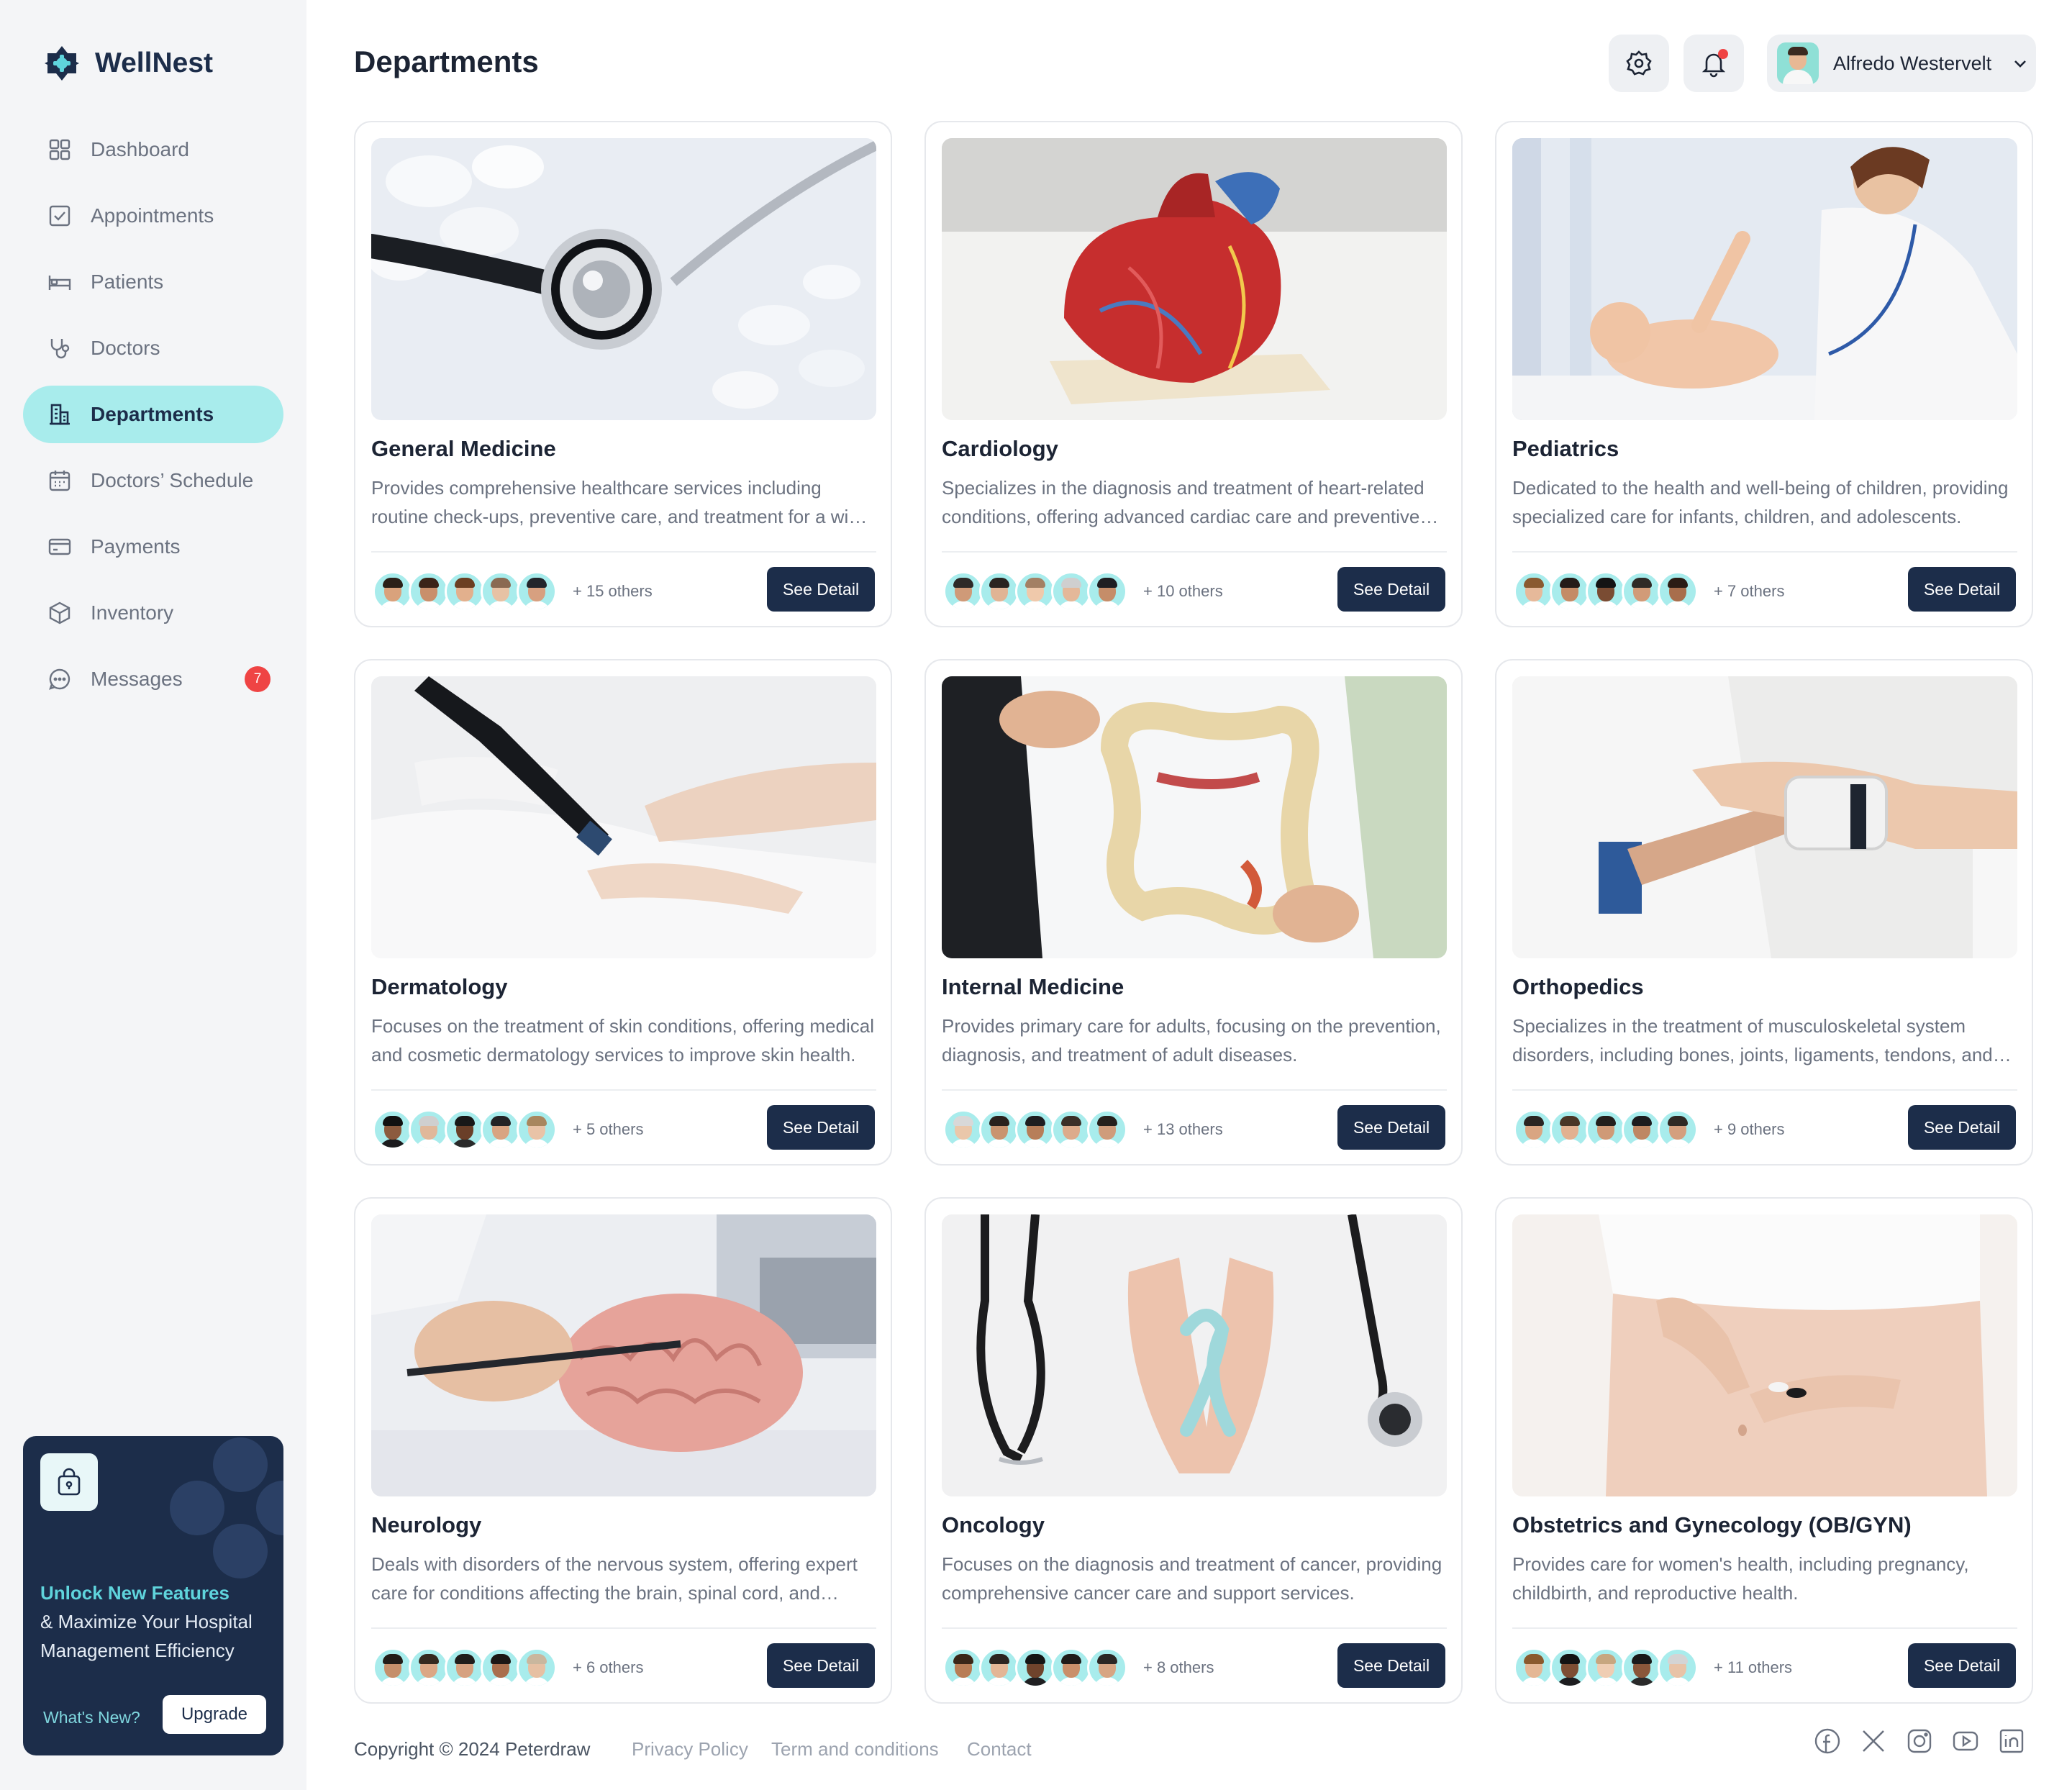  What do you see at coordinates (994, 1524) in the screenshot?
I see `department-name: Oncology` at bounding box center [994, 1524].